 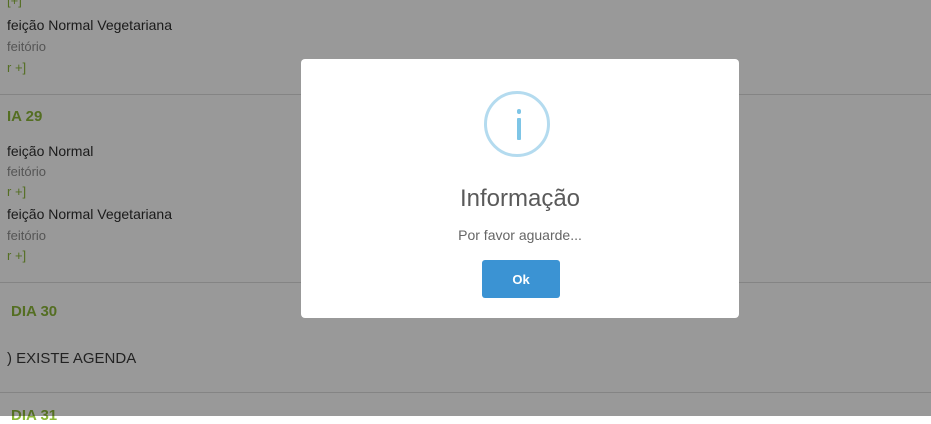 I want to click on info-icon, so click(x=517, y=124).